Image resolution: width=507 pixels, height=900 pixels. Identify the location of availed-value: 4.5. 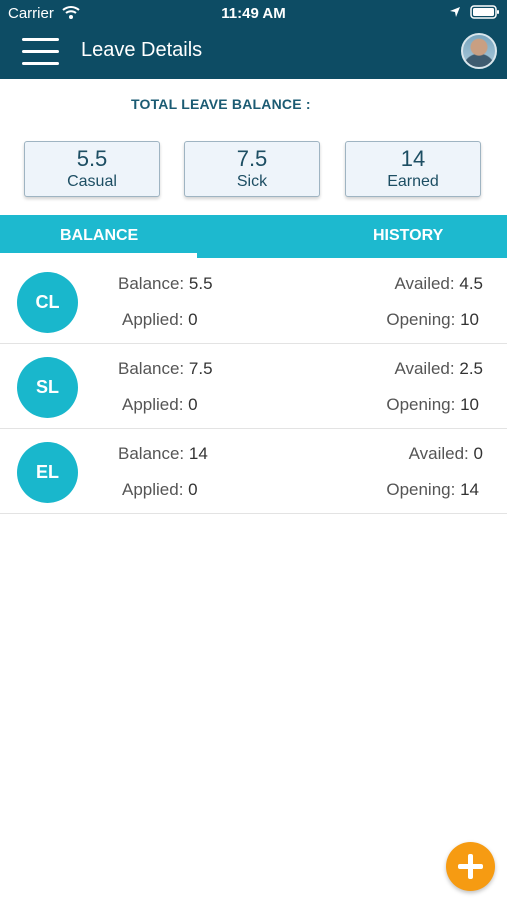
(471, 283).